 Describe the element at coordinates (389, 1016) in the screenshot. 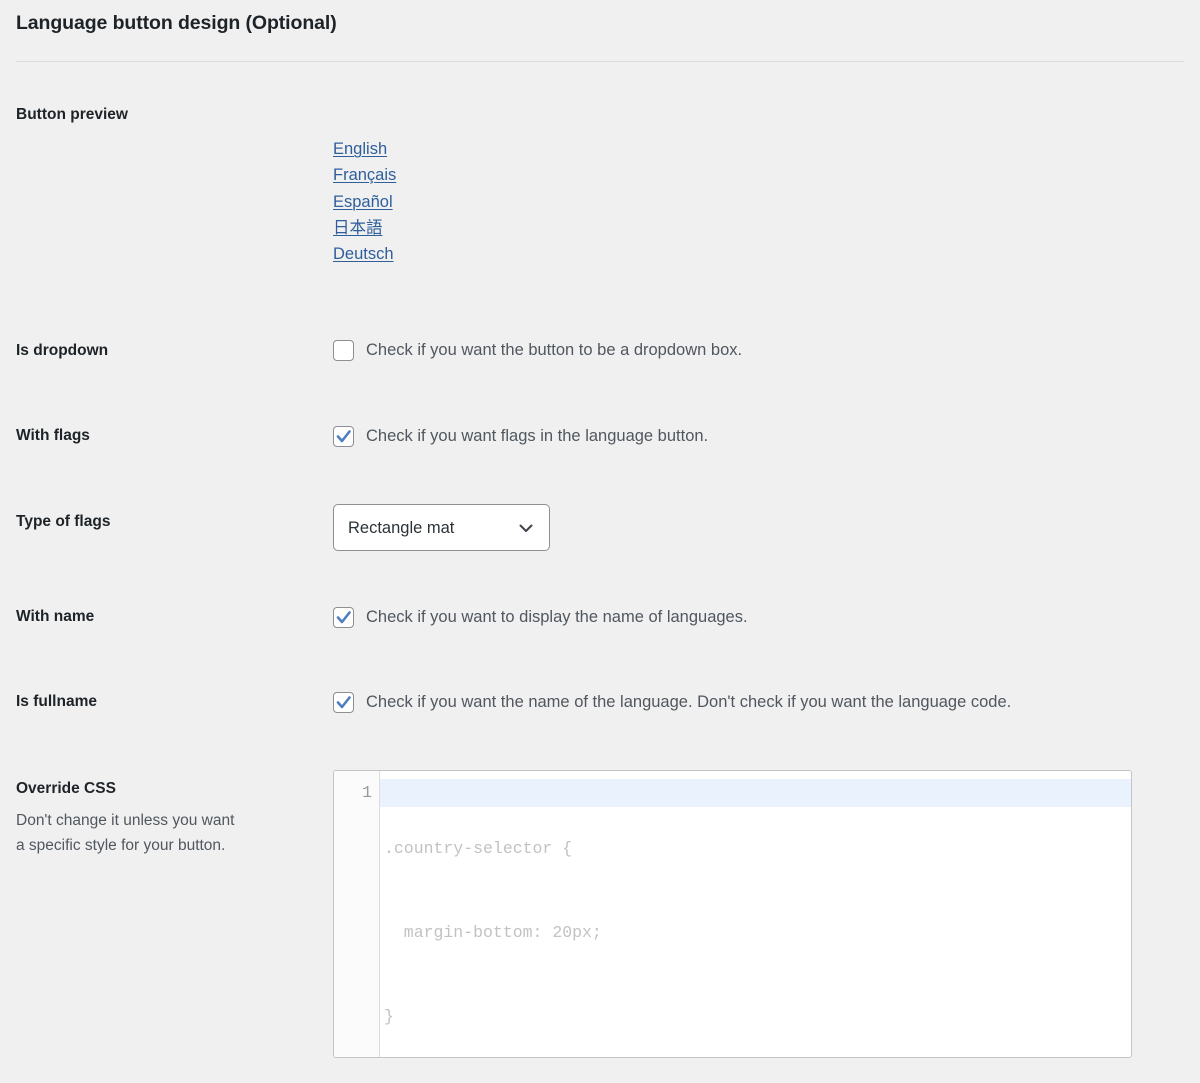

I see `editor-placeholder-line: }` at that location.